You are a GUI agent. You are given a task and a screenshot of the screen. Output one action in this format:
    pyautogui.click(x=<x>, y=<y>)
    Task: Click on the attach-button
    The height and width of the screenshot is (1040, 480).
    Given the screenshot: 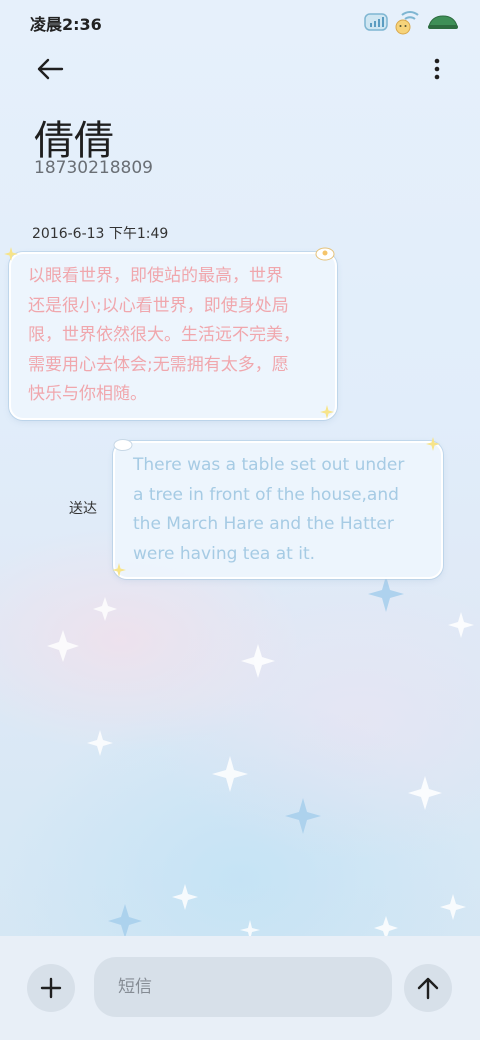 What is the action you would take?
    pyautogui.click(x=51, y=988)
    